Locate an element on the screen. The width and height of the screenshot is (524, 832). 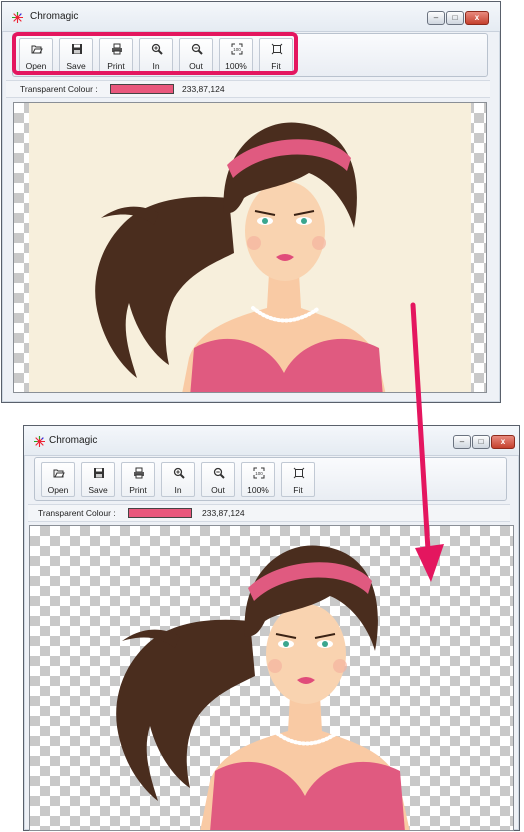
folder-open-icon is located at coordinates (59, 473).